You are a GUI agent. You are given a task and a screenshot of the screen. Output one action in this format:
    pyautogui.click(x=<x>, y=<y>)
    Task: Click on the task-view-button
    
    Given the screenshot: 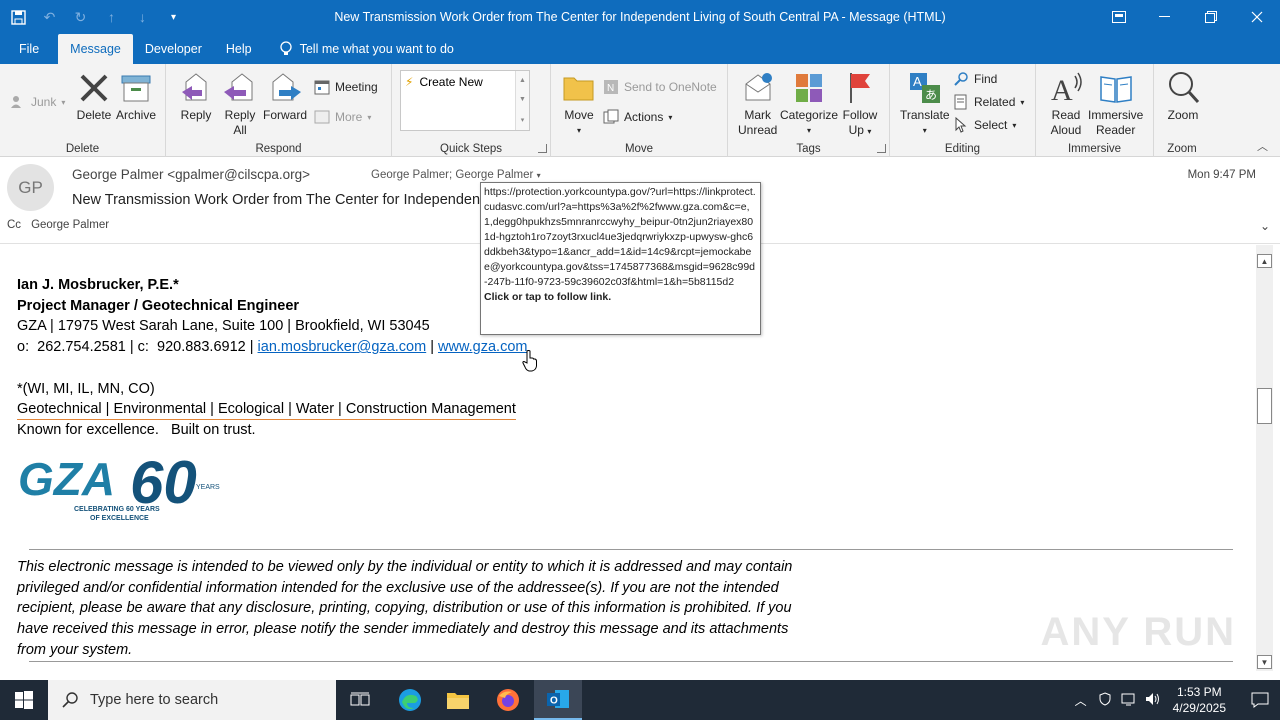 What is the action you would take?
    pyautogui.click(x=360, y=700)
    